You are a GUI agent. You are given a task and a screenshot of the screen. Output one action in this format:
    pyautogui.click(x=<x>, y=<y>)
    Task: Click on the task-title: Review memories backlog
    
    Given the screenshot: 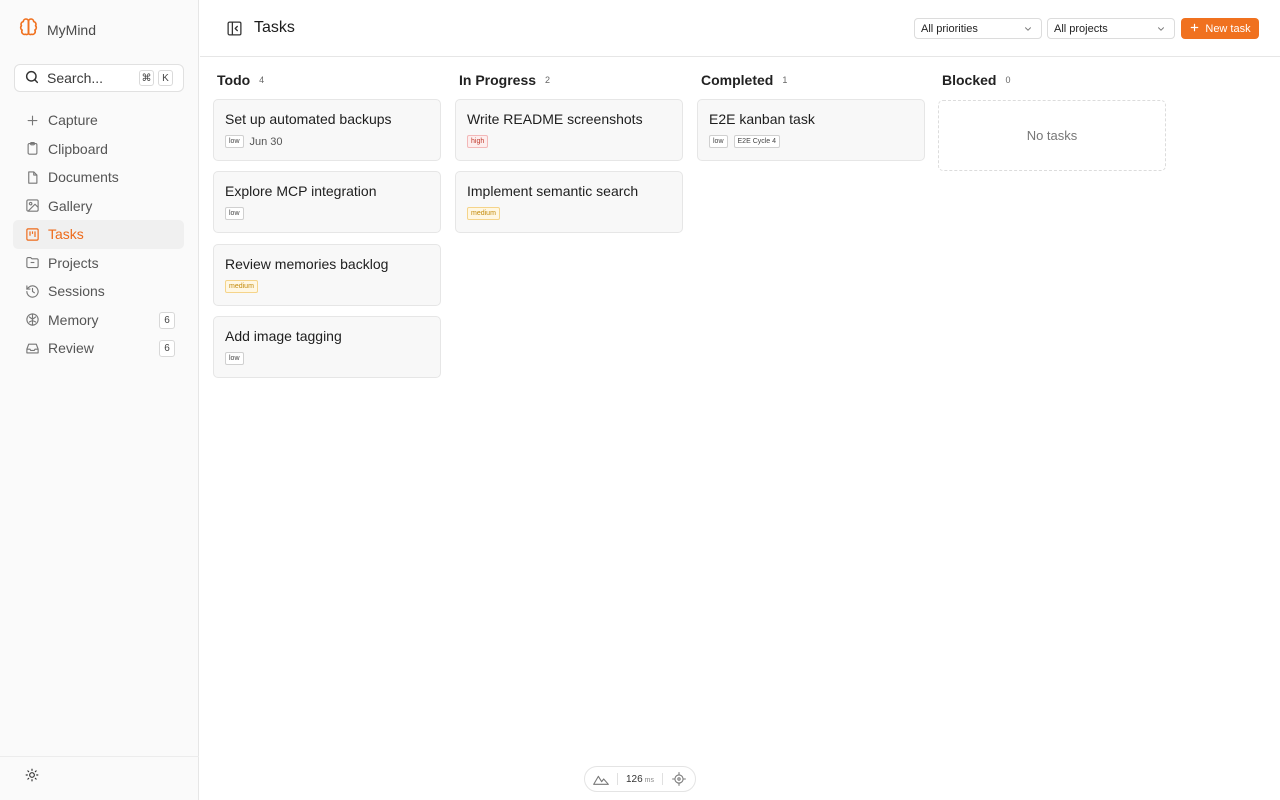 What is the action you would take?
    pyautogui.click(x=307, y=264)
    